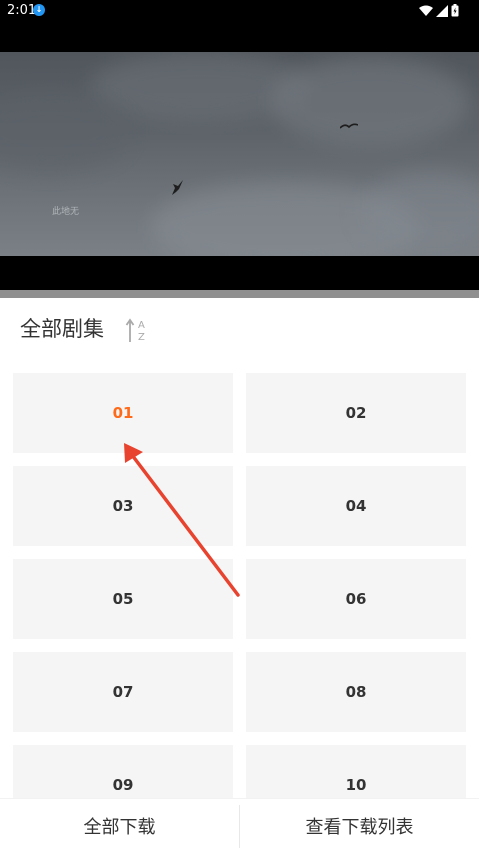 This screenshot has width=479, height=852. I want to click on bottom-action-bar: 全部下载 查看下载列表, so click(239, 825).